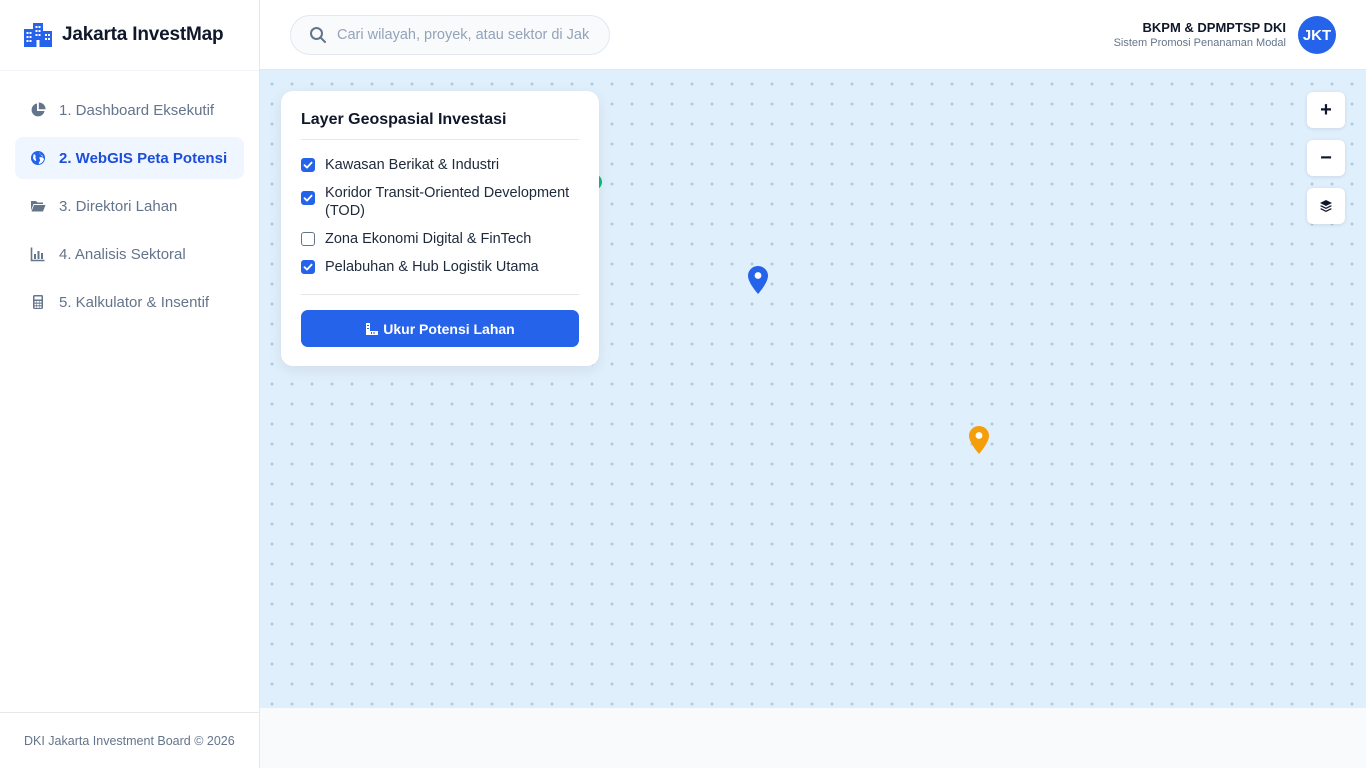 Image resolution: width=1366 pixels, height=768 pixels. I want to click on search-icon, so click(318, 35).